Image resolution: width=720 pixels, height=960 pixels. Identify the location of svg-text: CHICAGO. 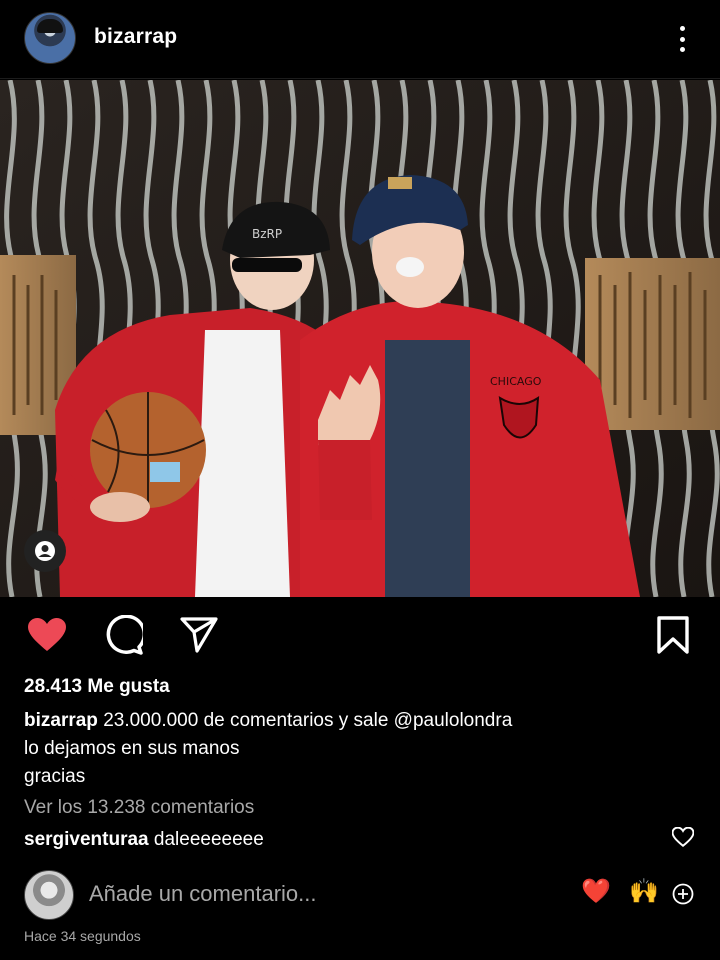
(516, 381).